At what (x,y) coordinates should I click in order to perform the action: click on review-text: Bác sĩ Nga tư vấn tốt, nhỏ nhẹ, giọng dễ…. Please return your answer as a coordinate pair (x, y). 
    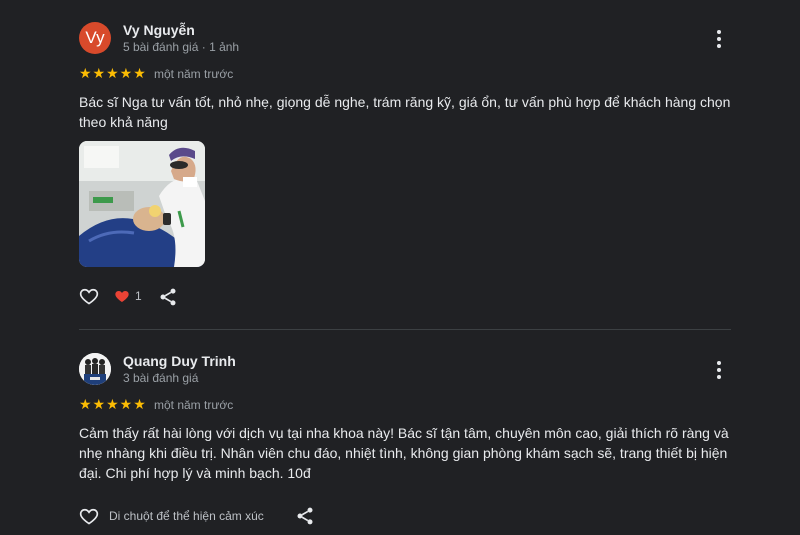
    Looking at the image, I should click on (405, 112).